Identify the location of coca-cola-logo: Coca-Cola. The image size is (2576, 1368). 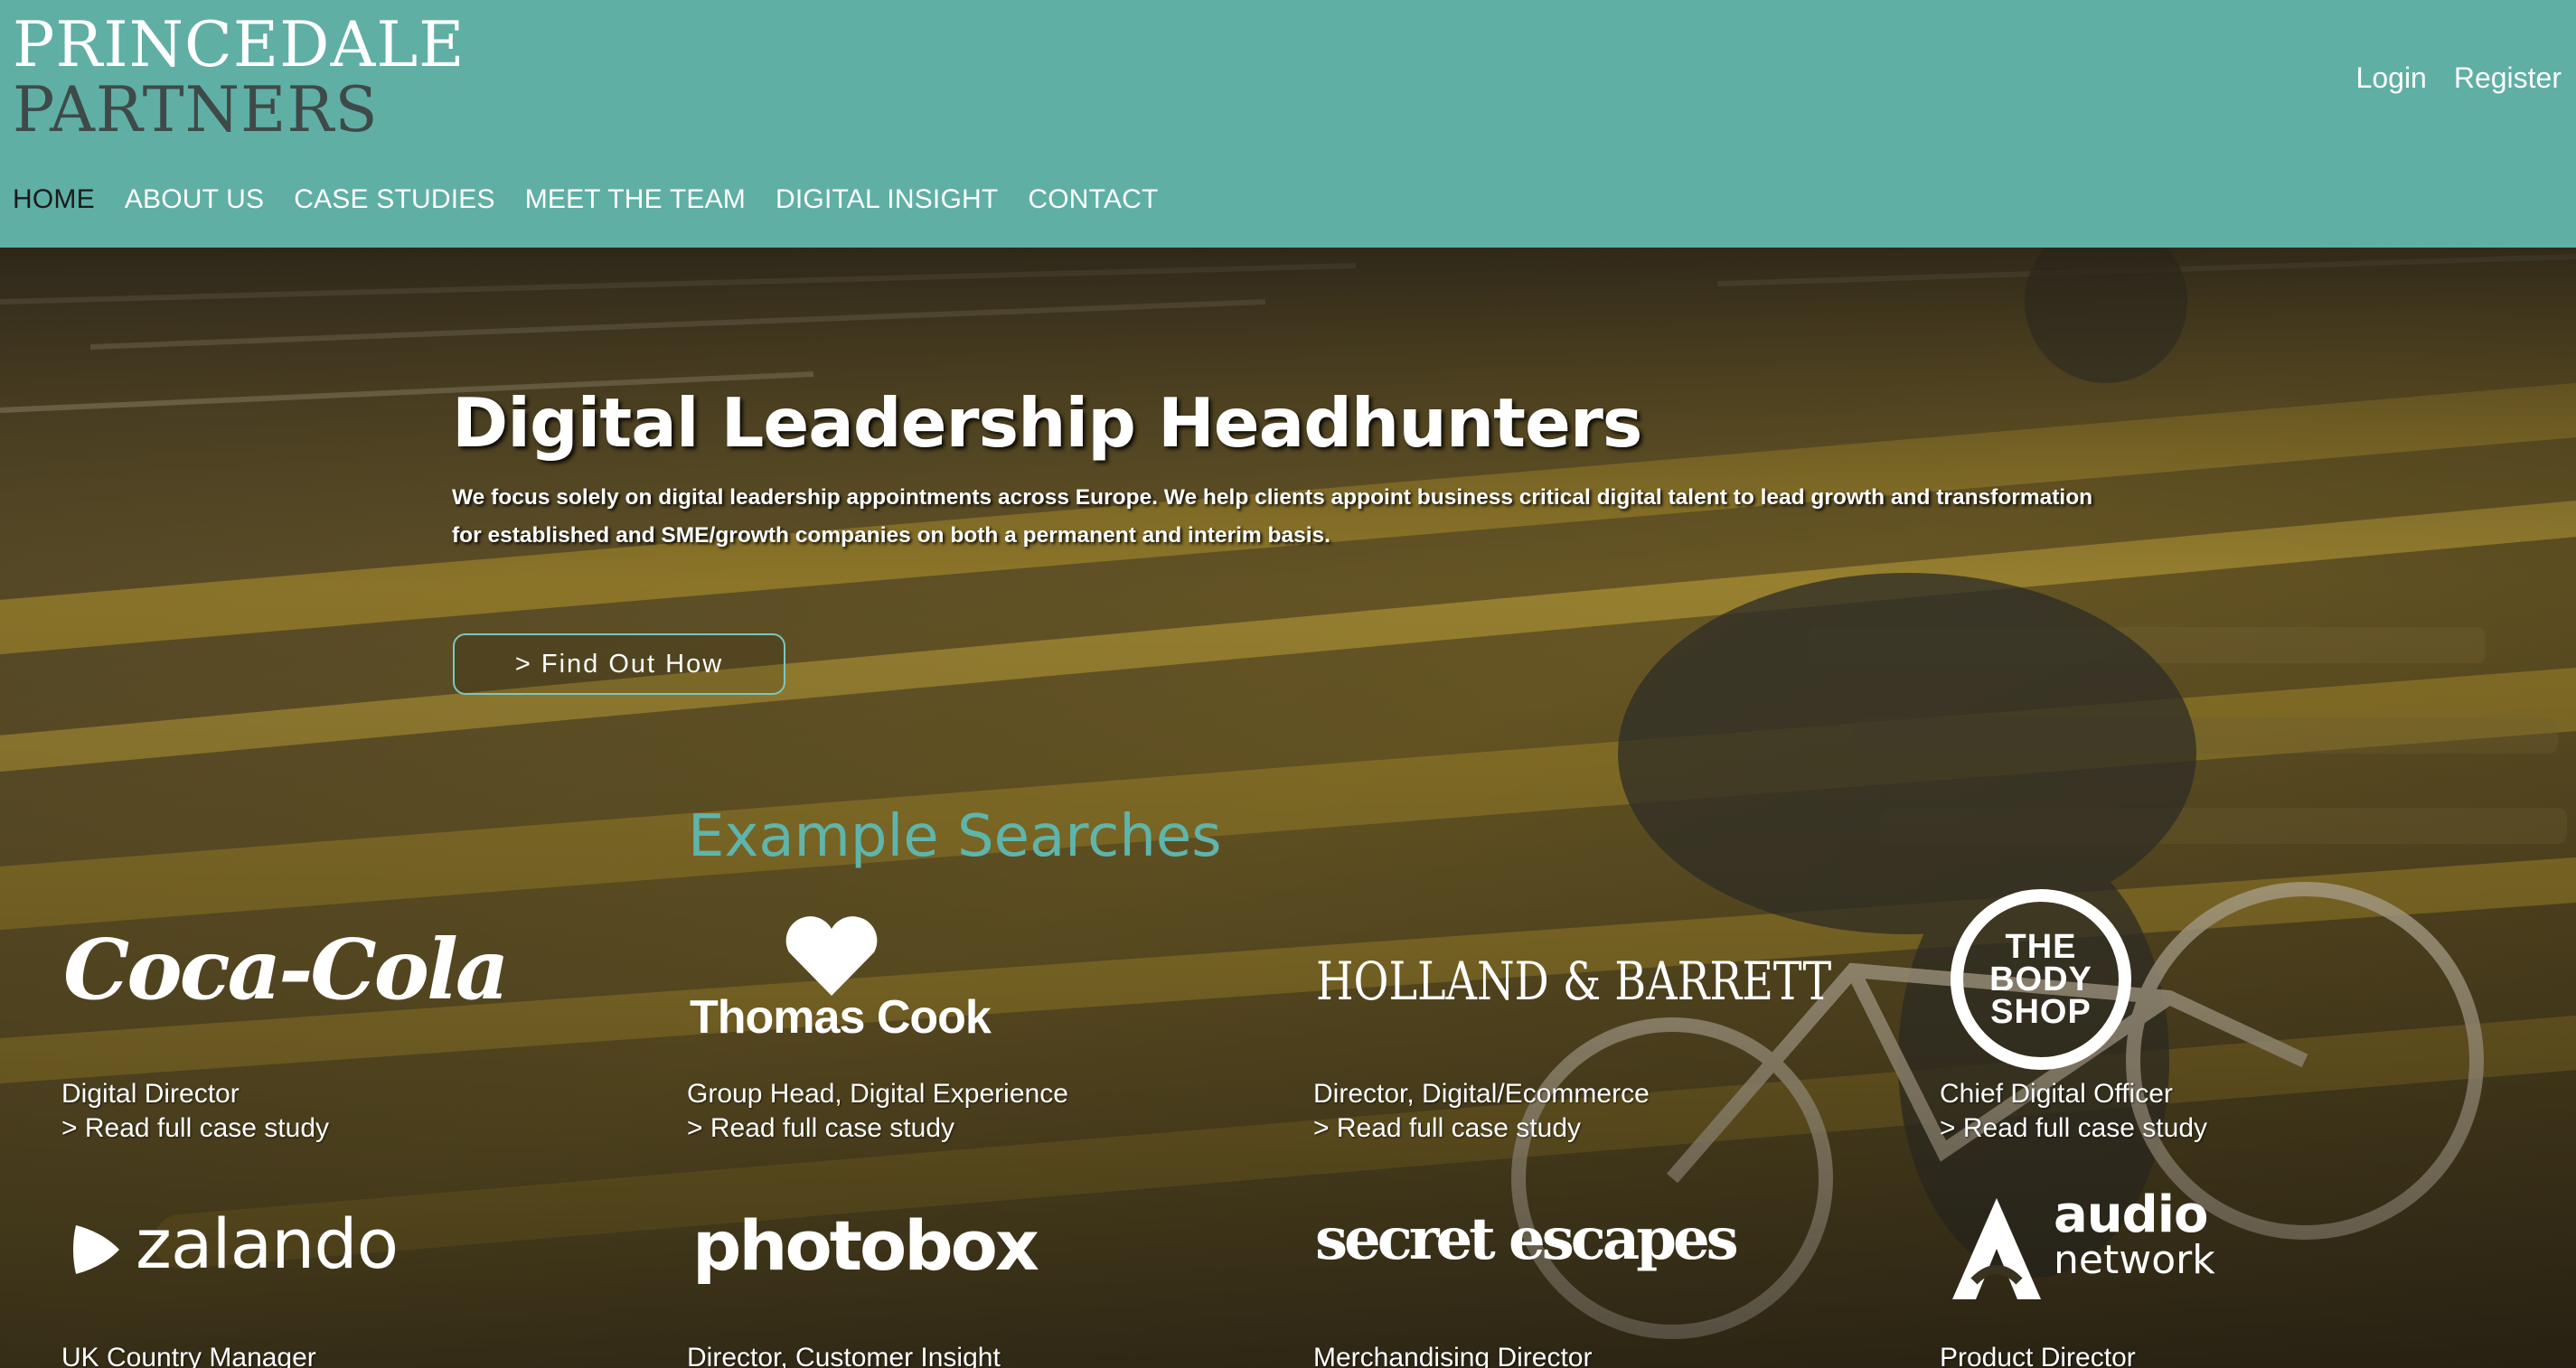
(286, 969).